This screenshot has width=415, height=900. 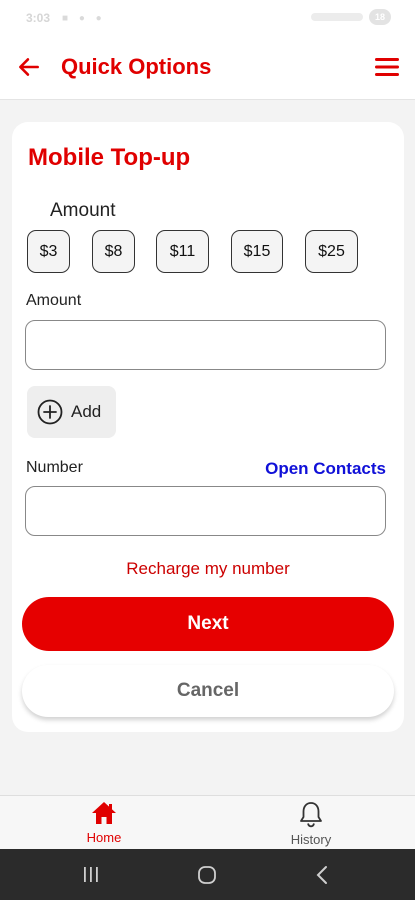 I want to click on status-indicators: 18, so click(x=351, y=17).